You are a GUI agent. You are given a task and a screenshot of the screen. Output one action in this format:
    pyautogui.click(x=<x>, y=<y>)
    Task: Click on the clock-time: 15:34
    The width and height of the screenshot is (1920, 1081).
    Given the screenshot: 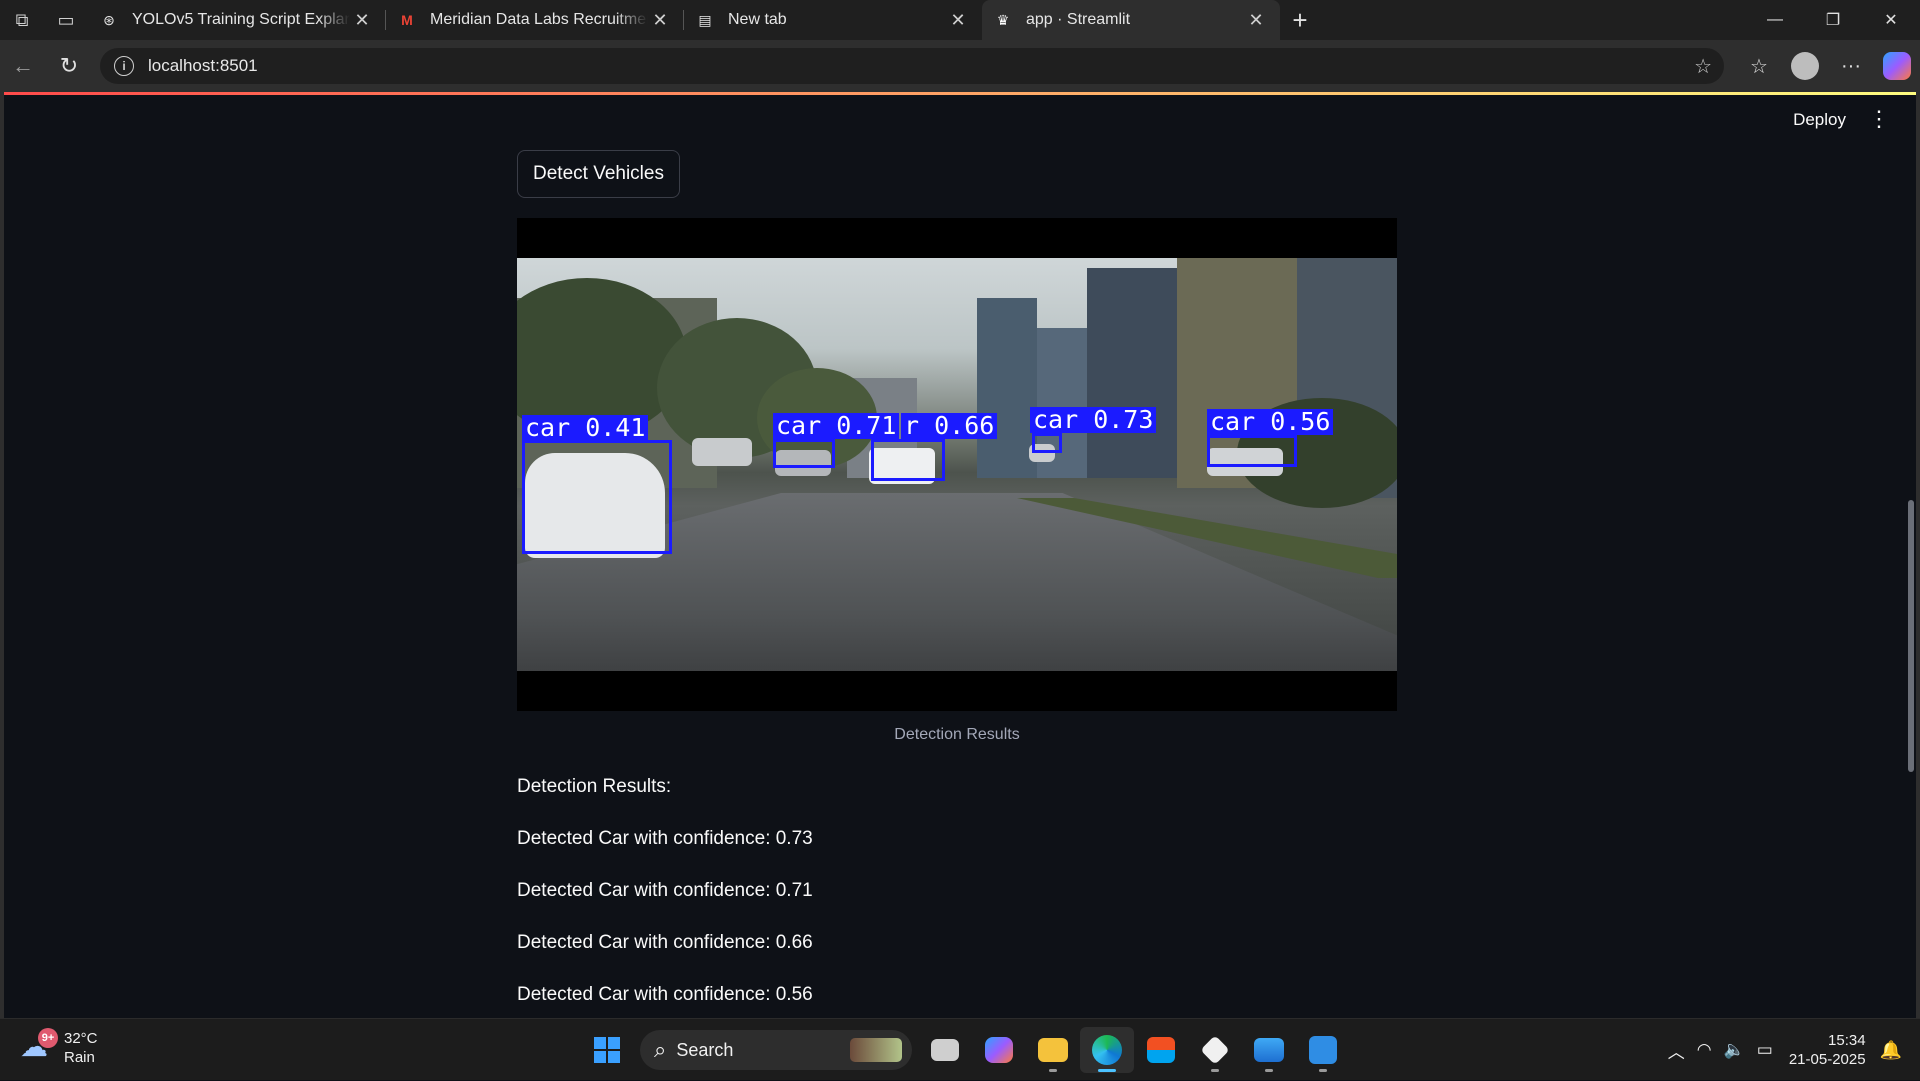 What is the action you would take?
    pyautogui.click(x=1847, y=1040)
    